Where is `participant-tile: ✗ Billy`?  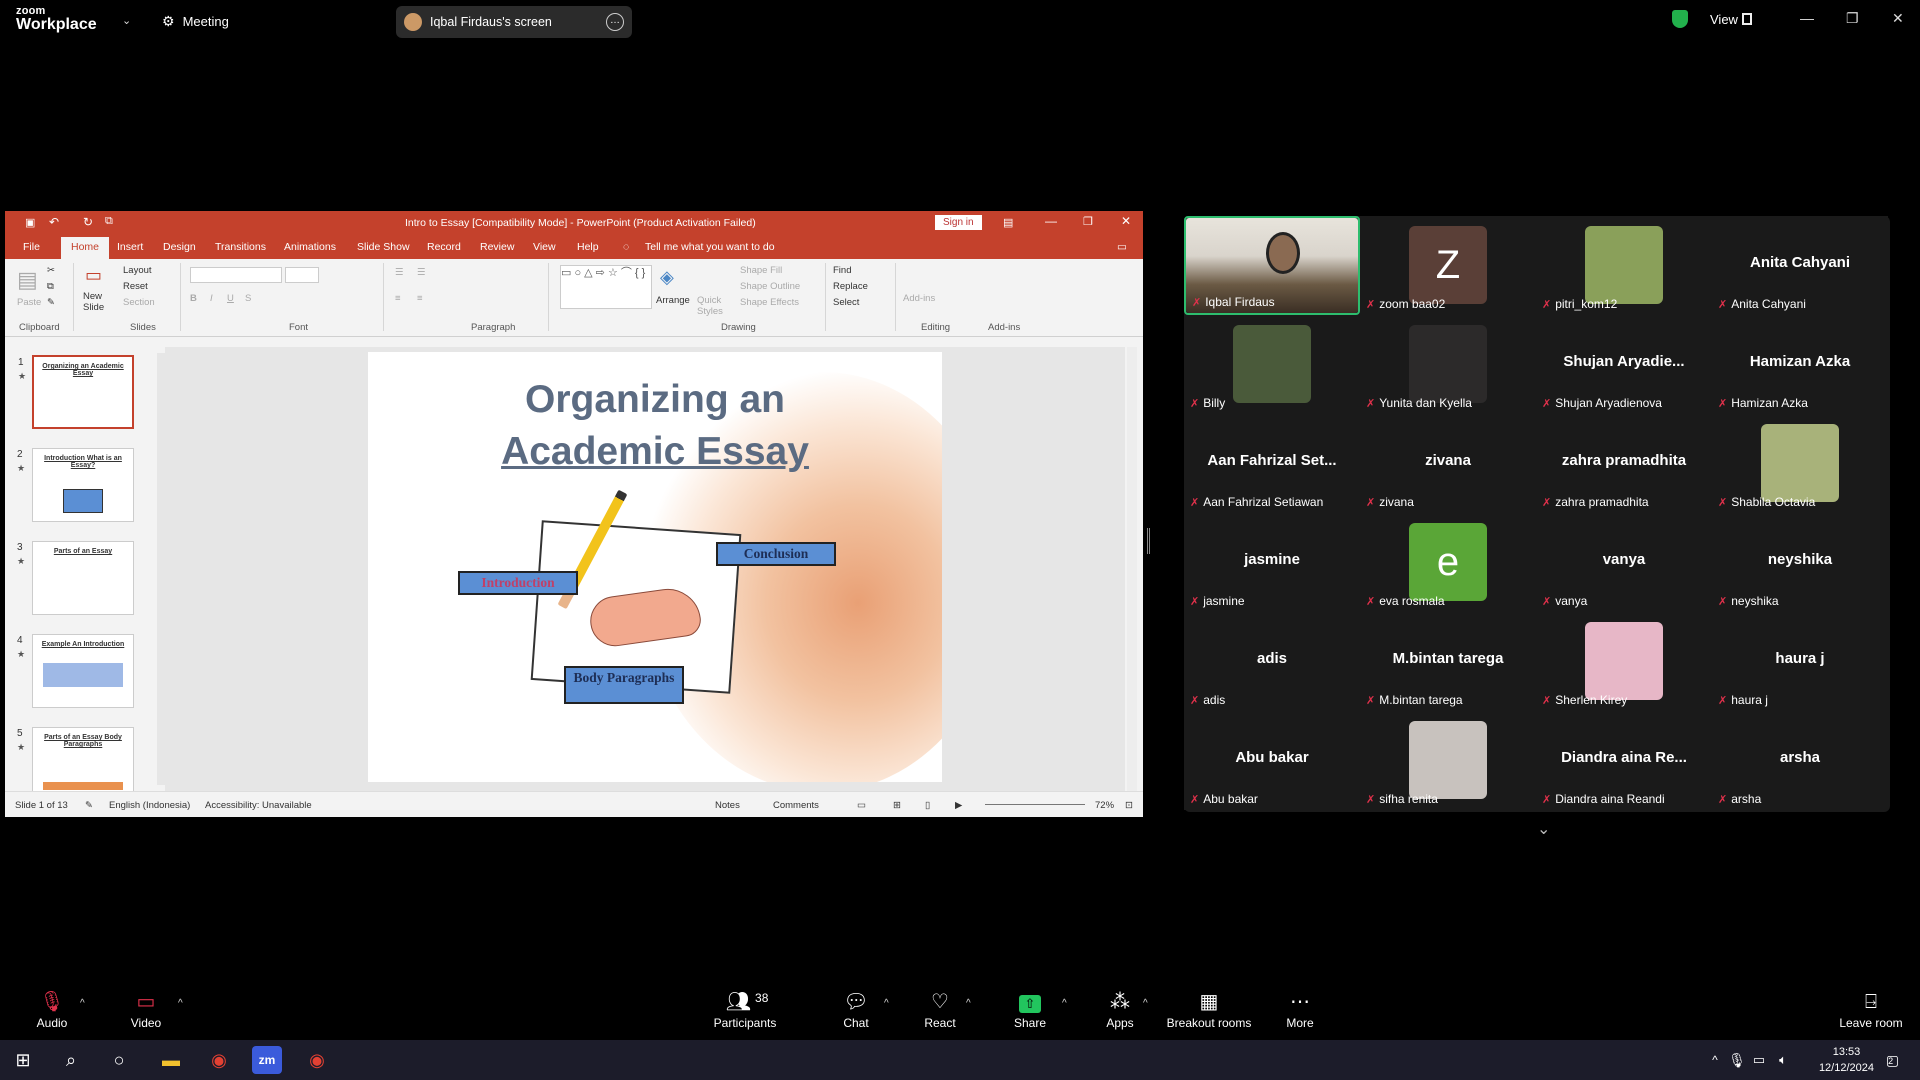
participant-tile: ✗ Billy is located at coordinates (1272, 364).